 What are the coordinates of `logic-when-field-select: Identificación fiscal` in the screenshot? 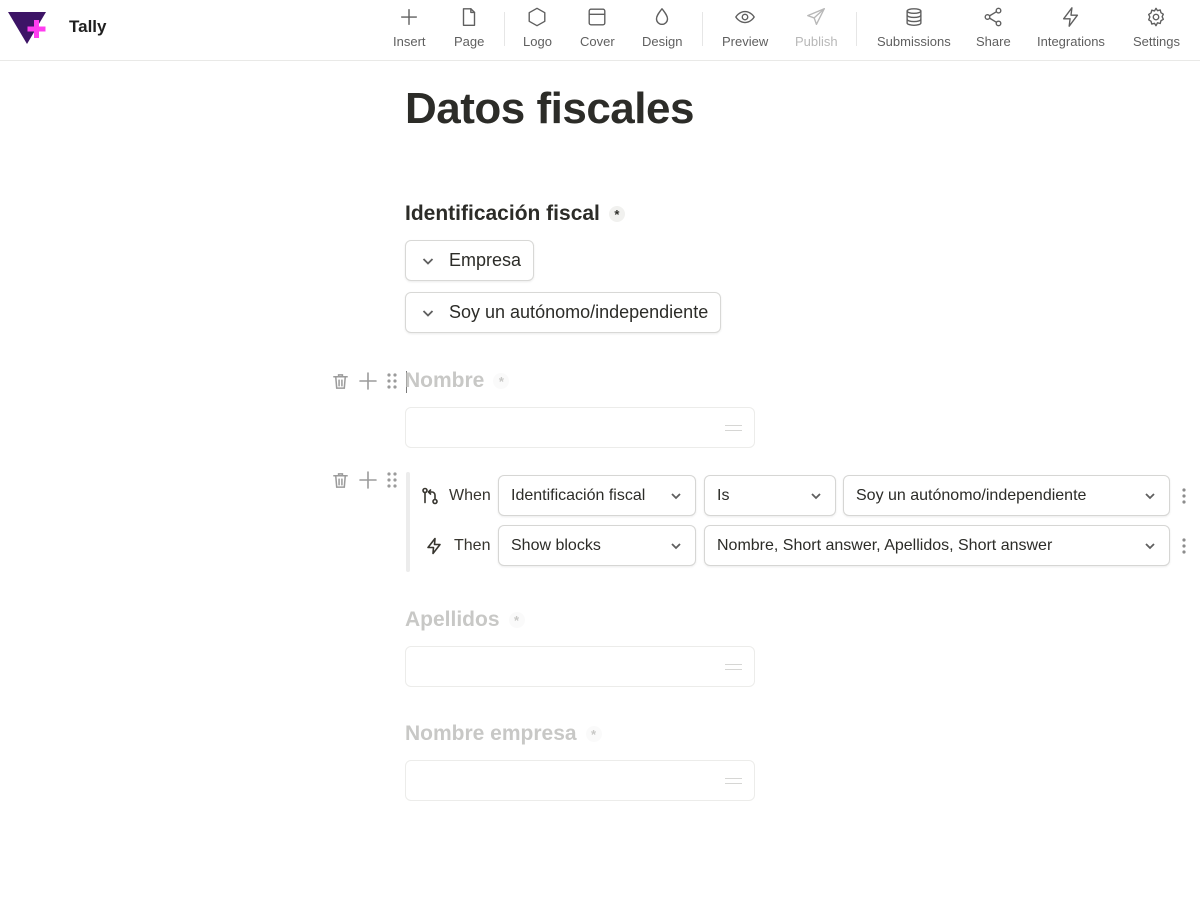 It's located at (597, 495).